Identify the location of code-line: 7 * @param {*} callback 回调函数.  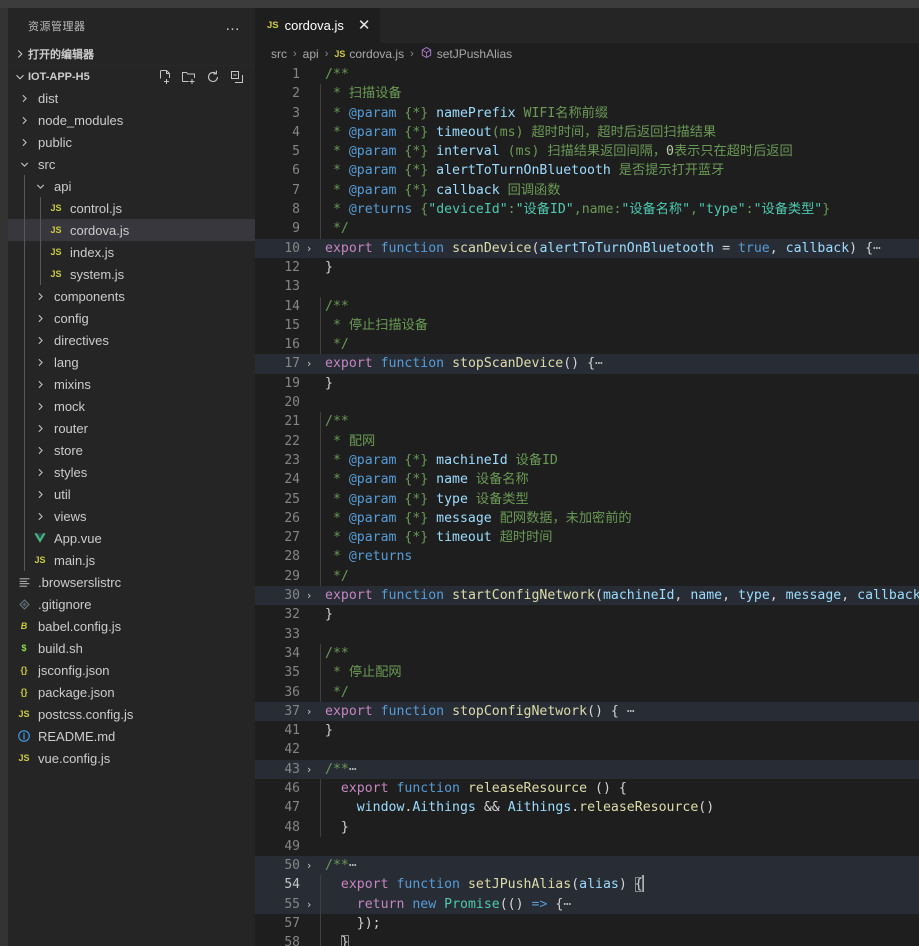
(587, 190).